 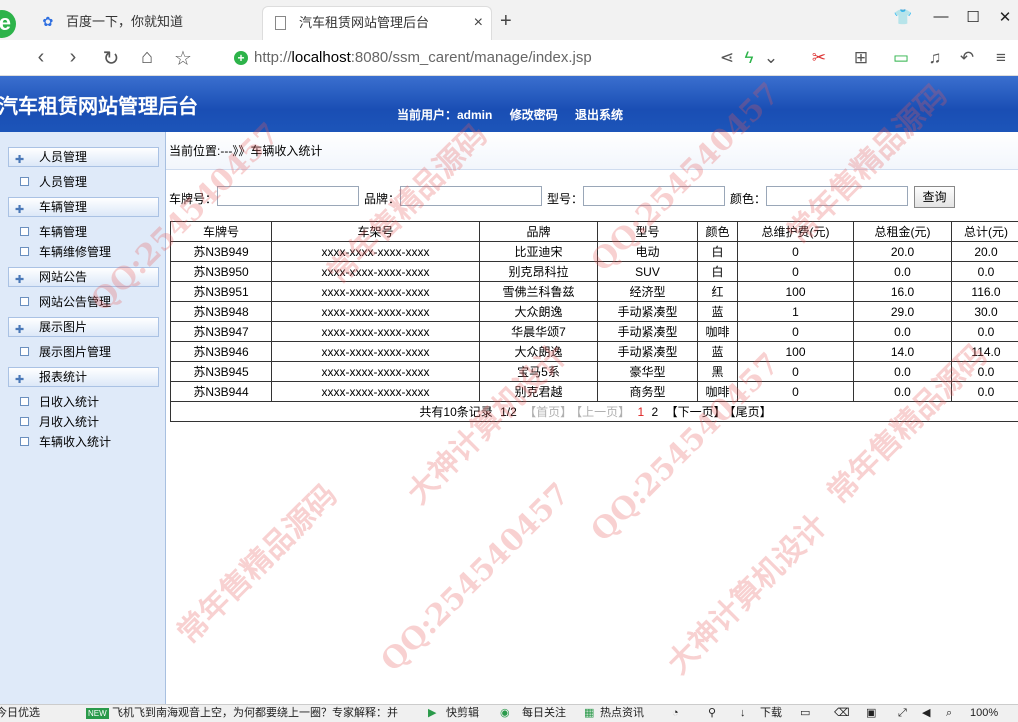 What do you see at coordinates (871, 713) in the screenshot?
I see `screen-icon: ▣` at bounding box center [871, 713].